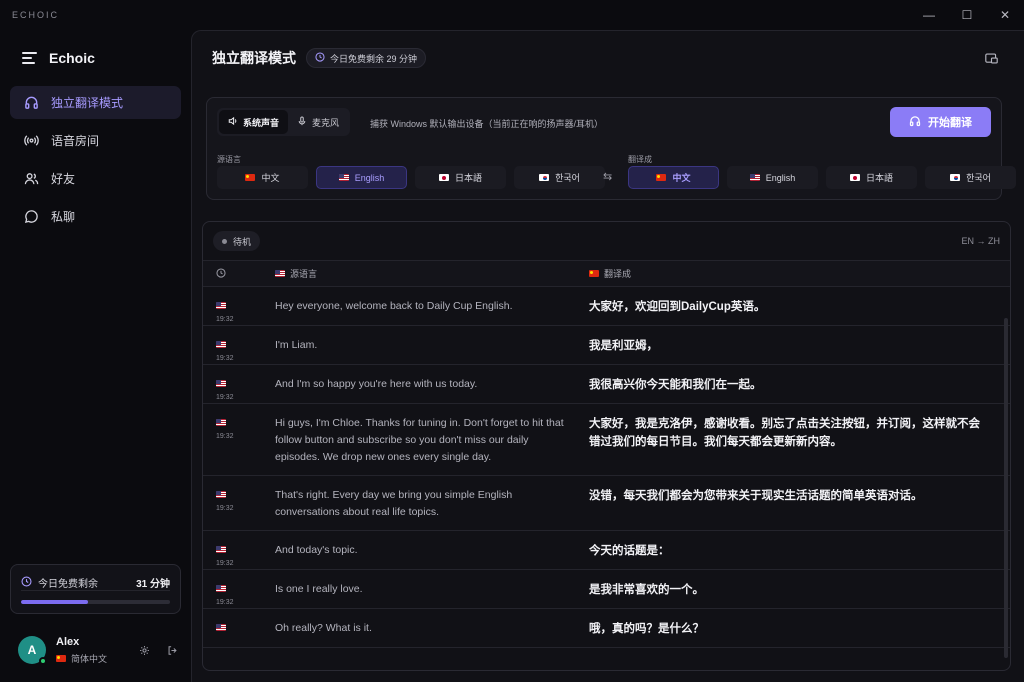 This screenshot has height=682, width=1024. I want to click on swap-languages-icon: ⇆, so click(607, 176).